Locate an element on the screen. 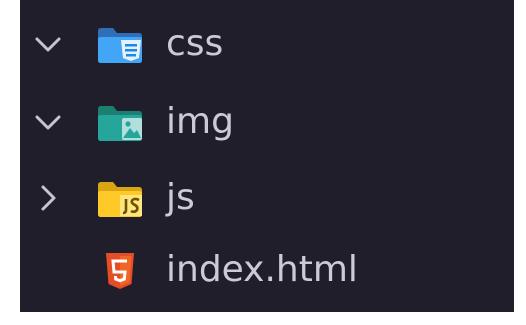  tree-item-label: css is located at coordinates (195, 43).